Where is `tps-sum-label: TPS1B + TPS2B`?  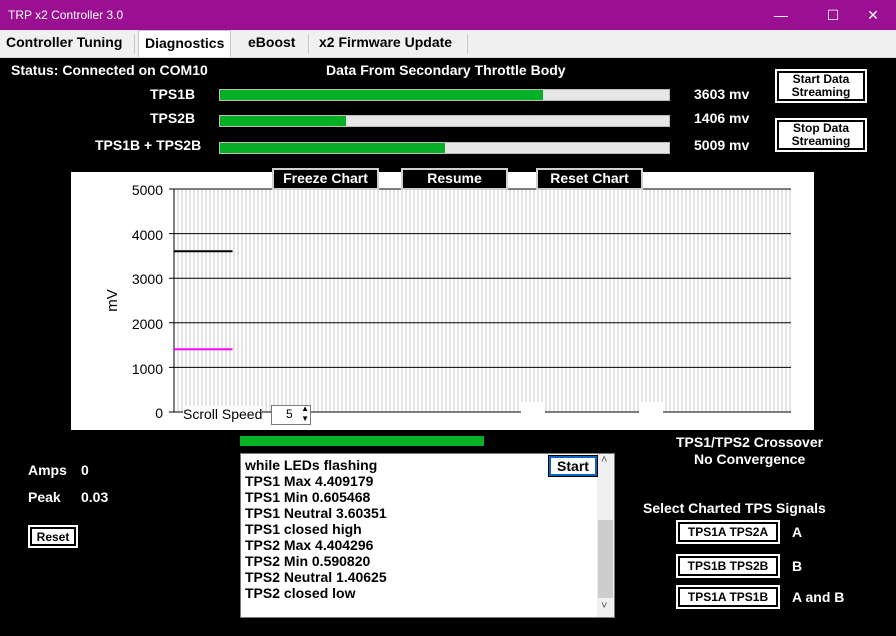
tps-sum-label: TPS1B + TPS2B is located at coordinates (148, 145).